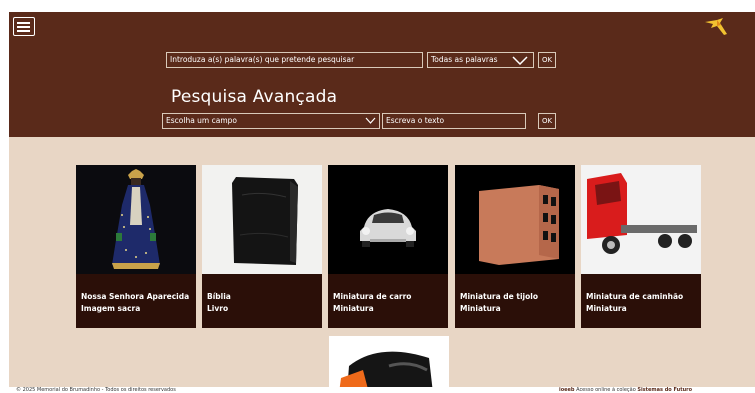 The image size is (755, 393). Describe the element at coordinates (567, 390) in the screenshot. I see `footer-brand: ioeeb` at that location.